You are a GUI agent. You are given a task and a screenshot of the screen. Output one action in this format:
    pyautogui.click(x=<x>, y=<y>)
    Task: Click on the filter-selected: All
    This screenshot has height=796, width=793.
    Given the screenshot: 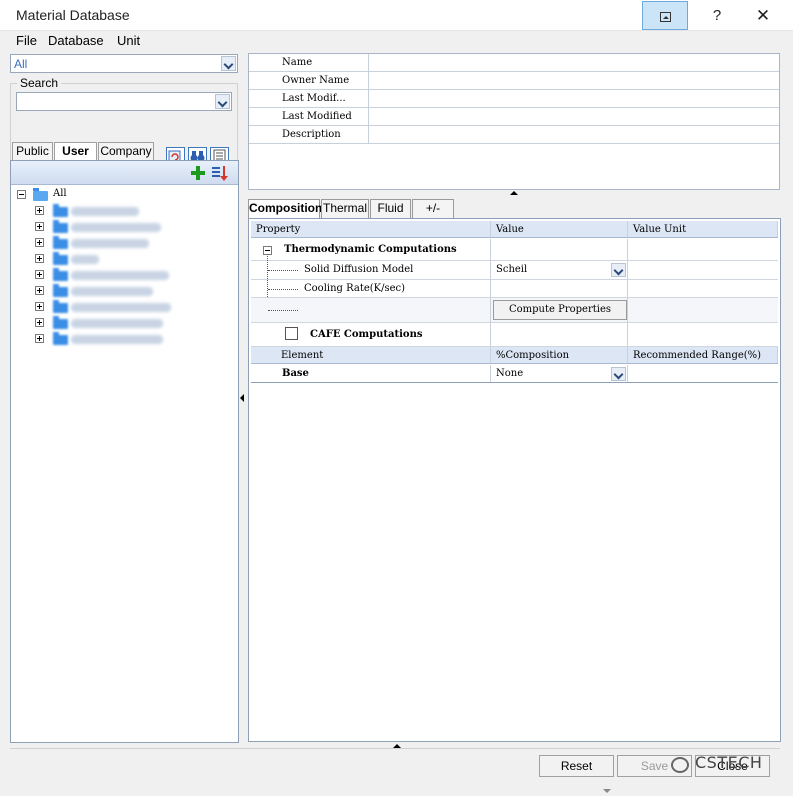 What is the action you would take?
    pyautogui.click(x=21, y=64)
    